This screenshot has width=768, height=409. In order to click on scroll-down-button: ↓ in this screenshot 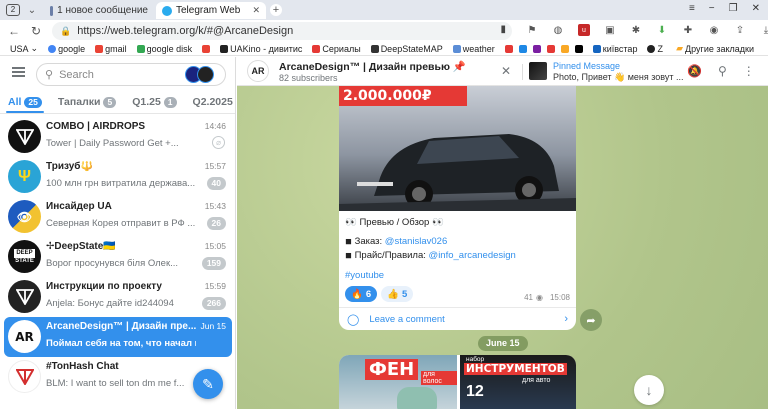, I will do `click(649, 390)`.